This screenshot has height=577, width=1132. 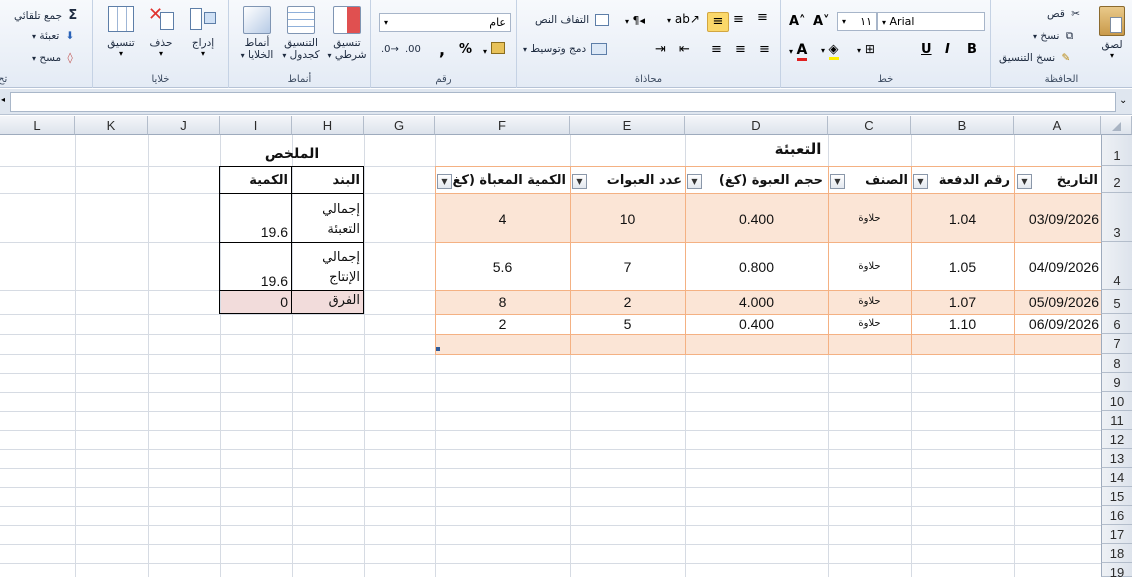 What do you see at coordinates (947, 49) in the screenshot?
I see `italic-button: I` at bounding box center [947, 49].